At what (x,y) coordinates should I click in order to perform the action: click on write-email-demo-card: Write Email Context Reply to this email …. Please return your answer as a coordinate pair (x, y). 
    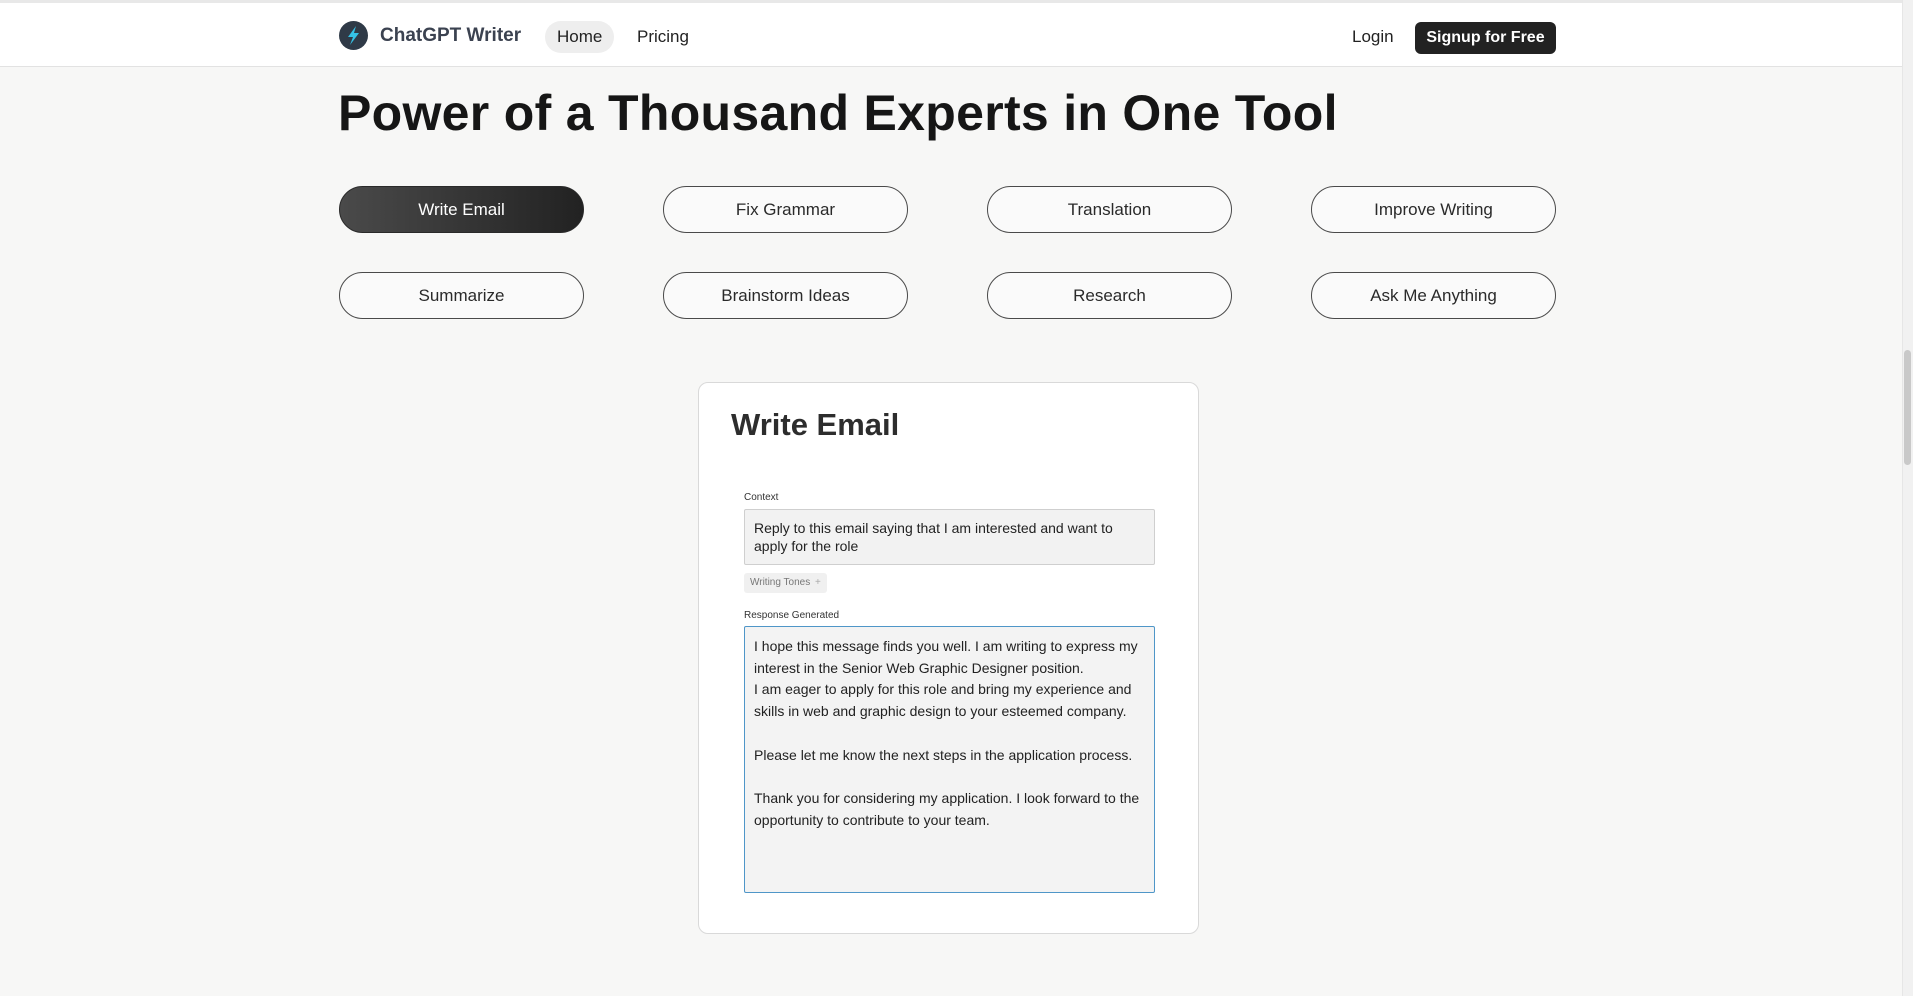
    Looking at the image, I should click on (948, 658).